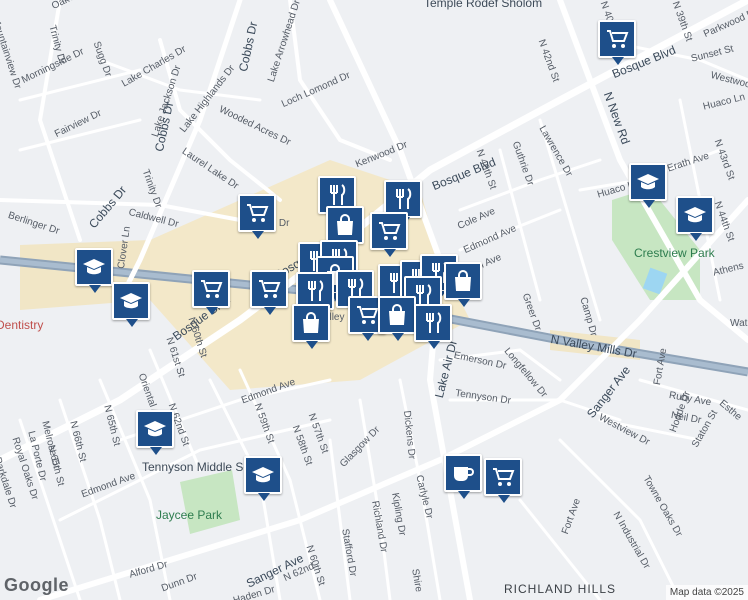 This screenshot has width=748, height=600. Describe the element at coordinates (739, 323) in the screenshot. I see `map-label: Wat` at that location.